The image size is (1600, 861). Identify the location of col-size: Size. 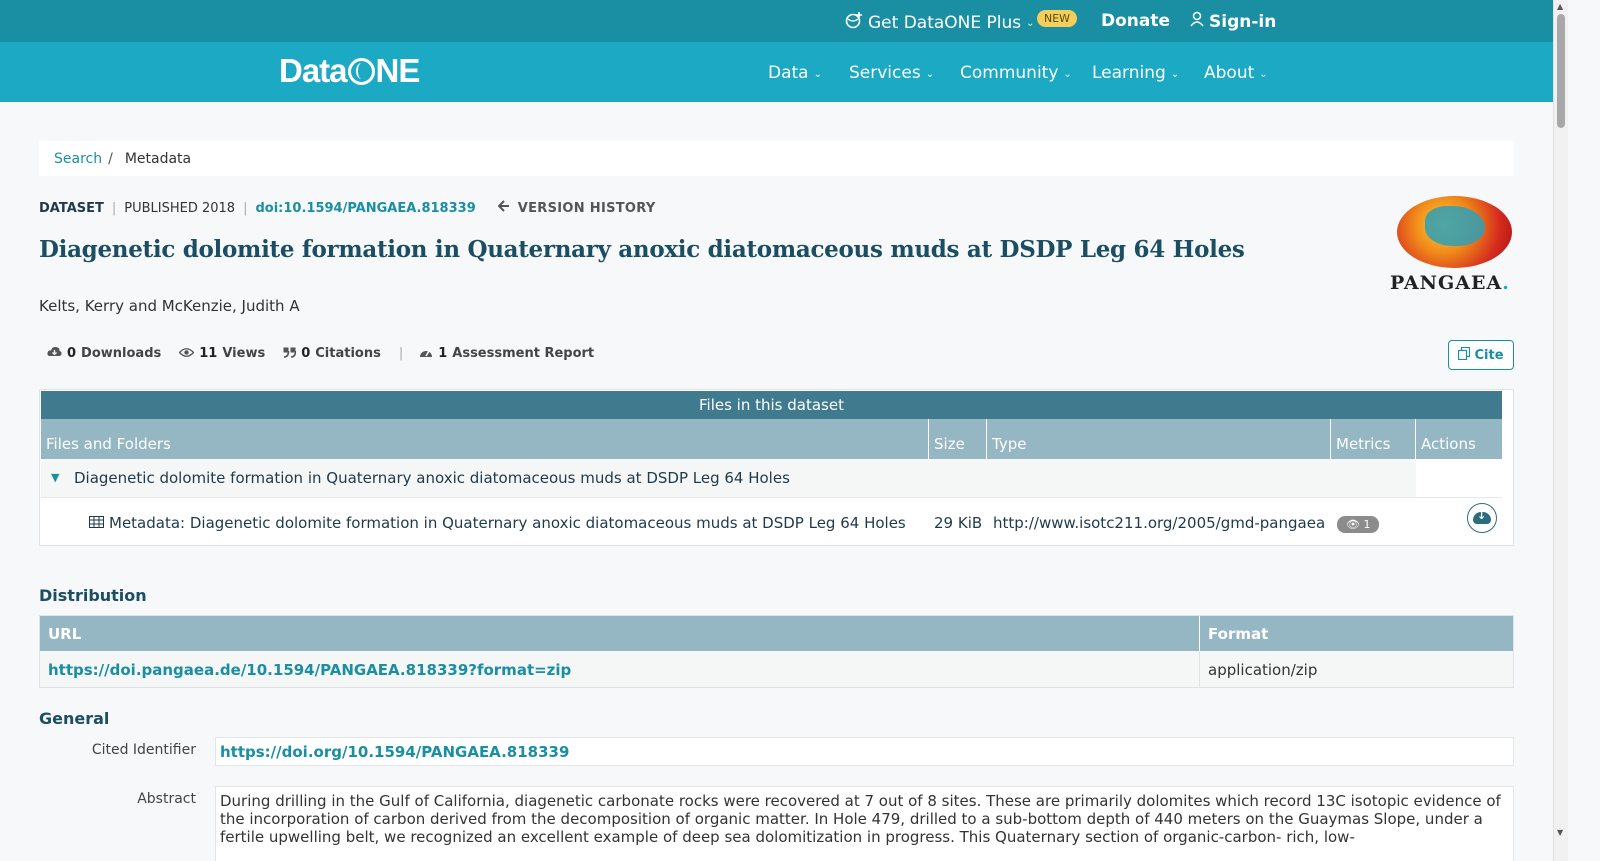
(958, 439).